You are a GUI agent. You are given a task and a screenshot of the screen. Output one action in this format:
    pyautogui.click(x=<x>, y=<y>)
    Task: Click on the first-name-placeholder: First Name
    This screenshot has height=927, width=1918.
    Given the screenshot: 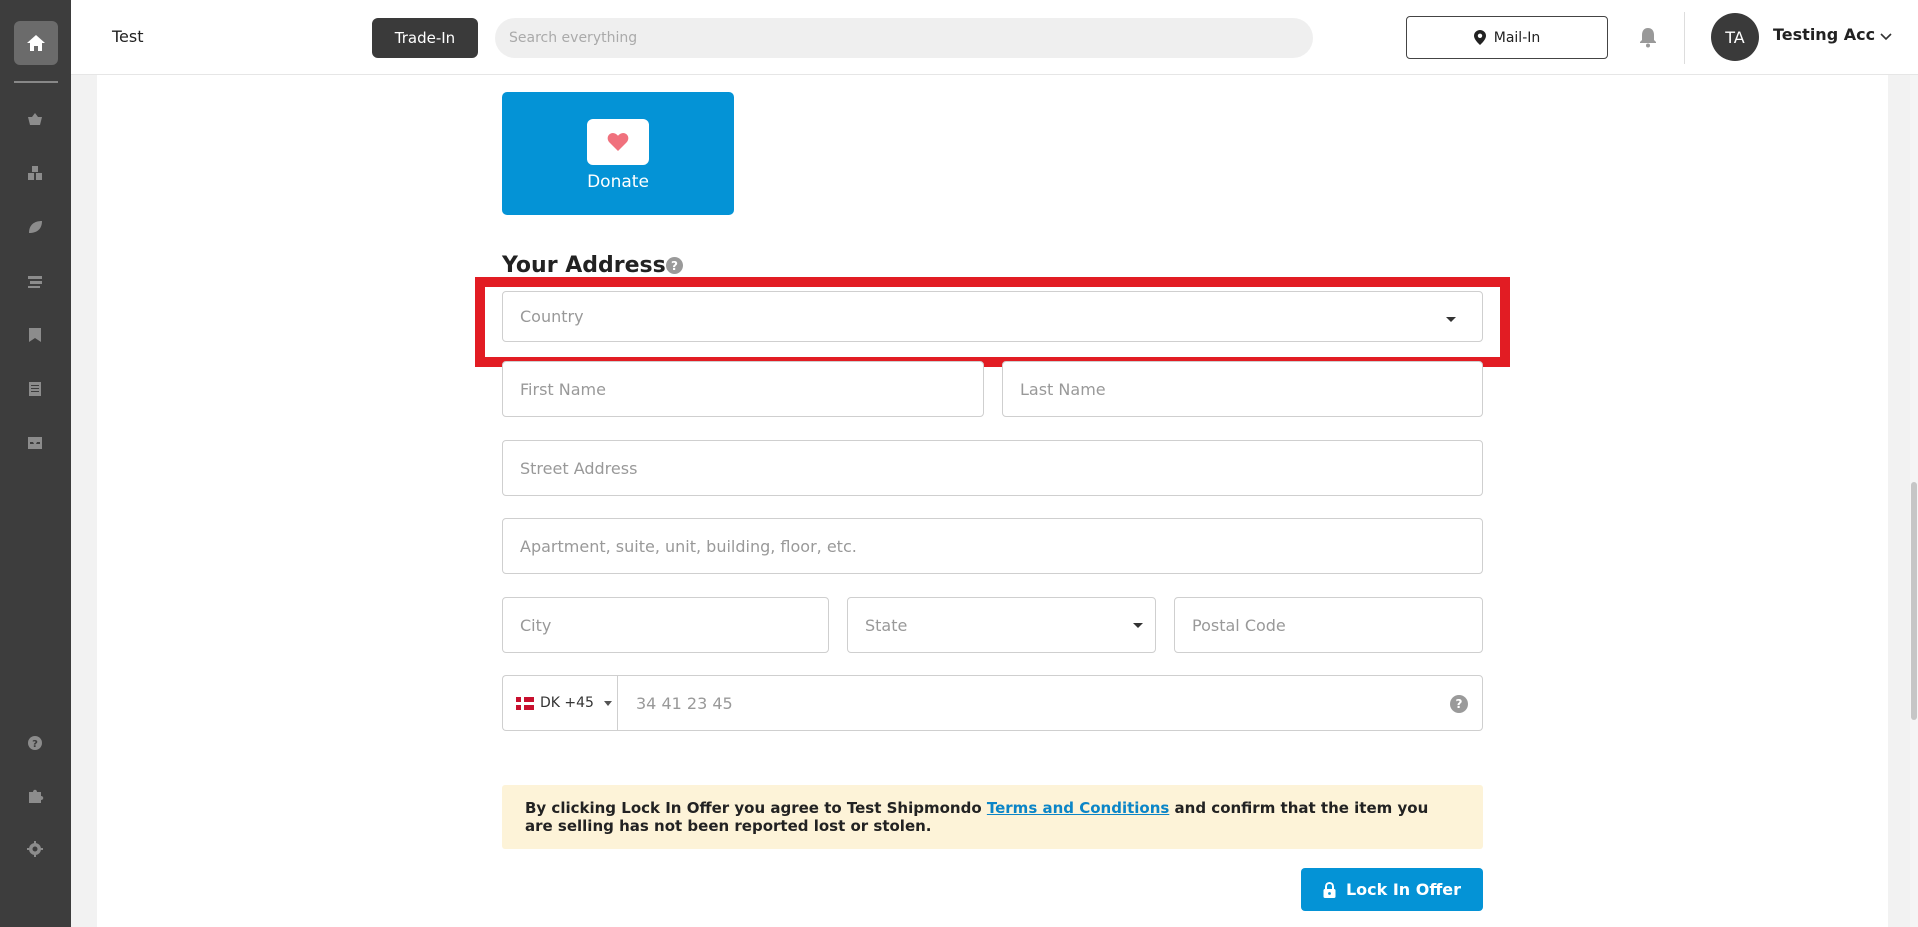 What is the action you would take?
    pyautogui.click(x=563, y=389)
    